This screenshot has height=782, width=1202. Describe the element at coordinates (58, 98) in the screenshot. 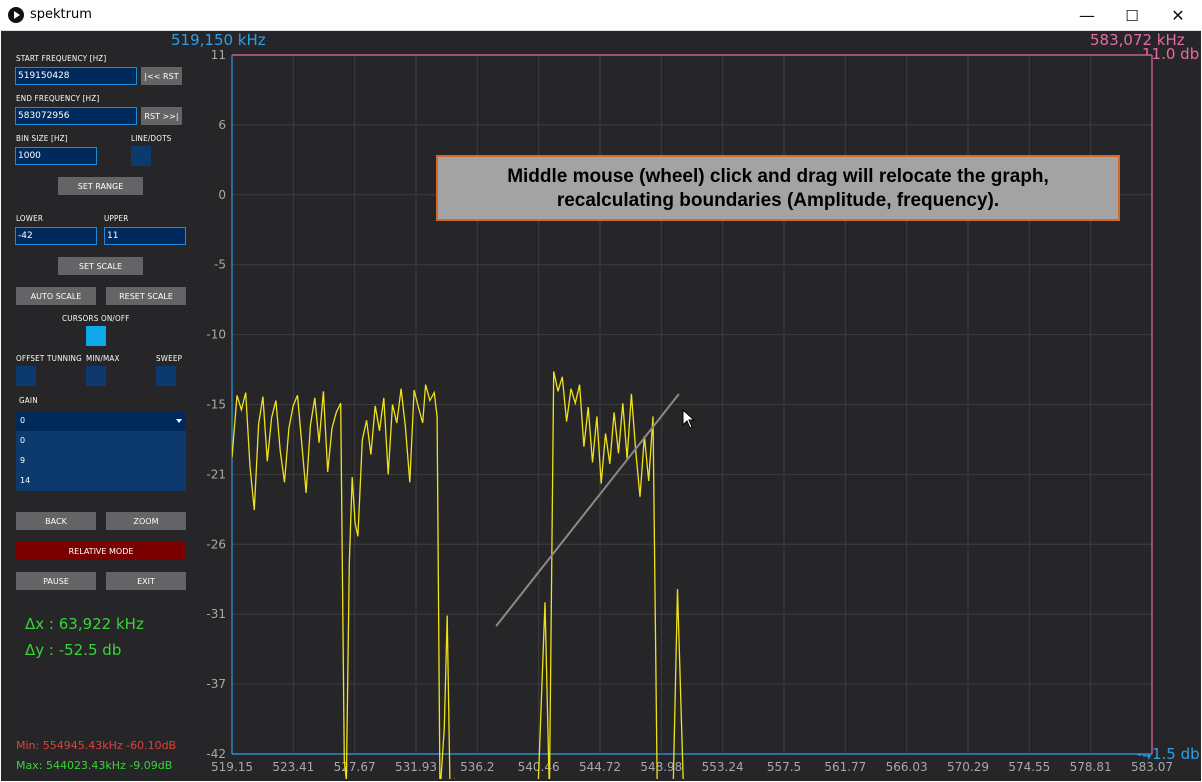

I see `end-frequency-label: END FREQUENCY [HZ]` at that location.